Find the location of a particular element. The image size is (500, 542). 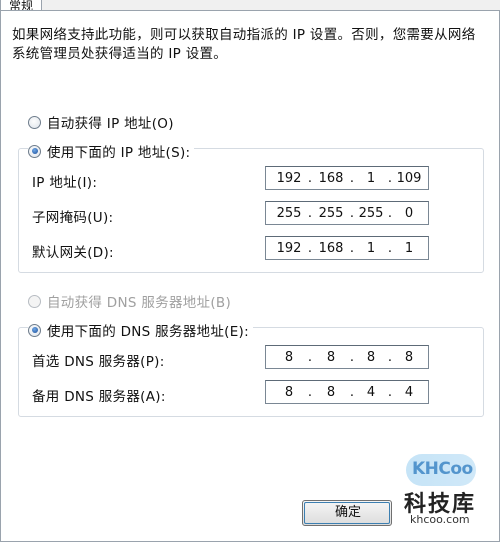

alternate-dns-label: 备用 DNS 服务器(A): is located at coordinates (99, 397).